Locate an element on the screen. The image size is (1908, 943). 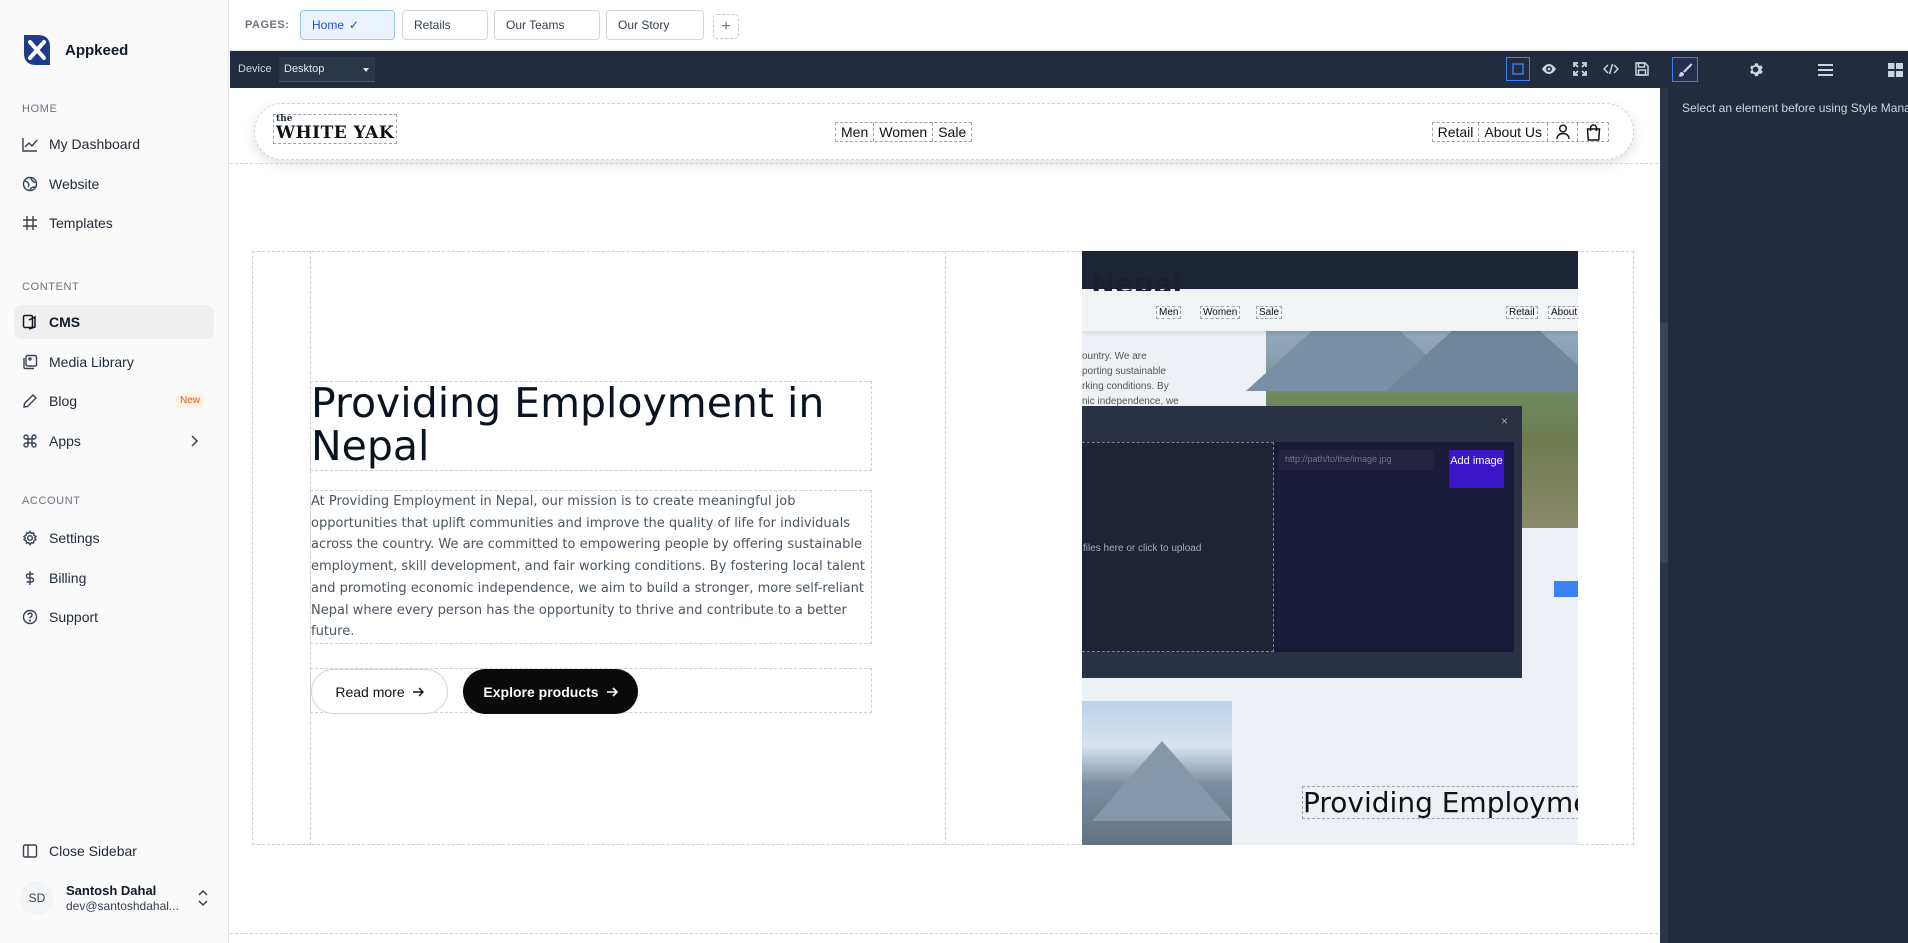
pages-label: PAGES: is located at coordinates (267, 25).